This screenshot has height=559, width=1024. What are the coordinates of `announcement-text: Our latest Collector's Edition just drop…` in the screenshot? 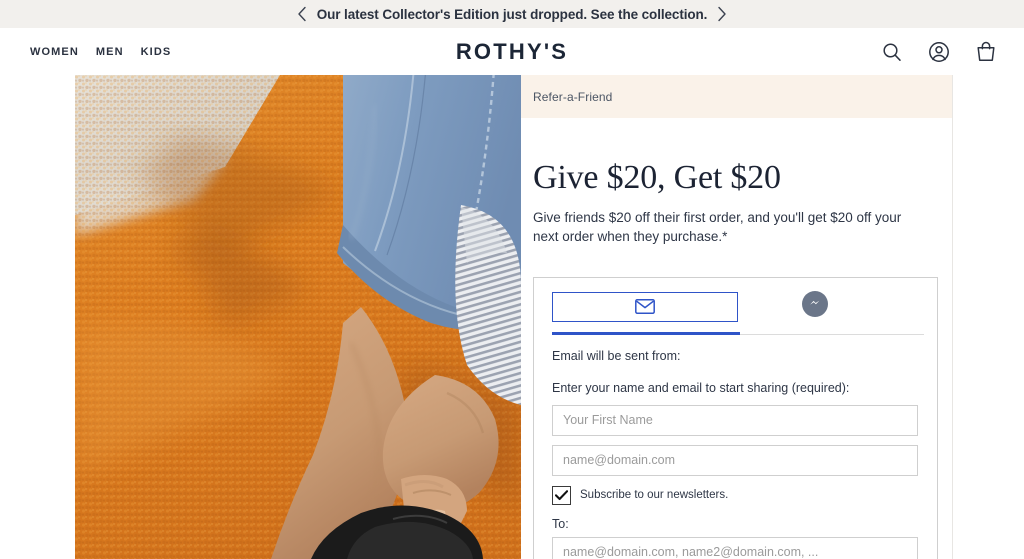 It's located at (512, 14).